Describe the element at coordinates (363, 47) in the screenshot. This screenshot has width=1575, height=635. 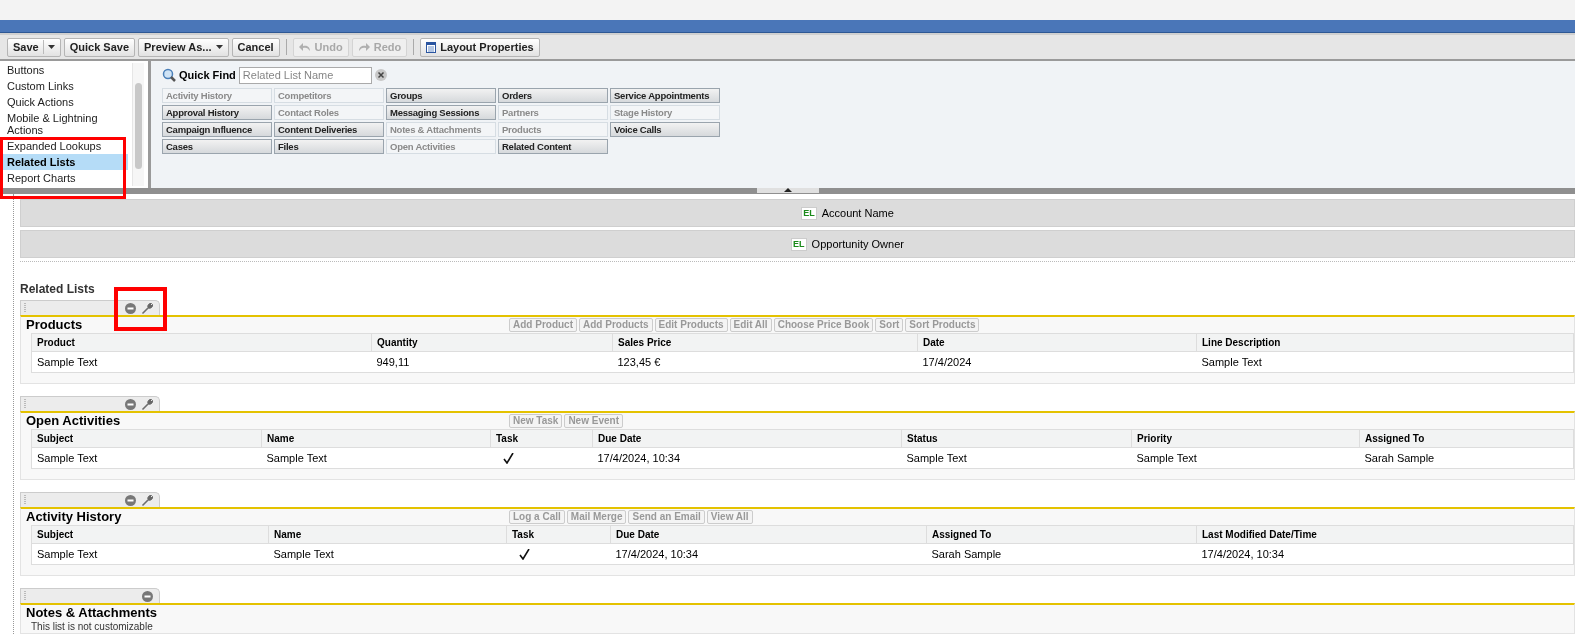
I see `redo-icon` at that location.